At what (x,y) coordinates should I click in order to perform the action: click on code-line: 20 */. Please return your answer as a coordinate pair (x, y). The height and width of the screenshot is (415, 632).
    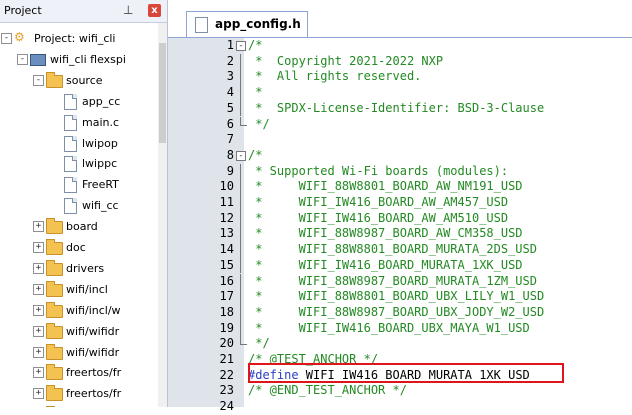
    Looking at the image, I should click on (400, 344).